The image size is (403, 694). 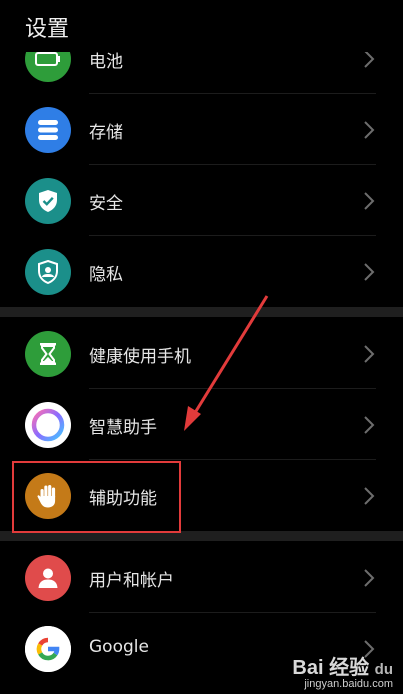 I want to click on watermark-brand: Bai 经验 du, so click(x=342, y=668).